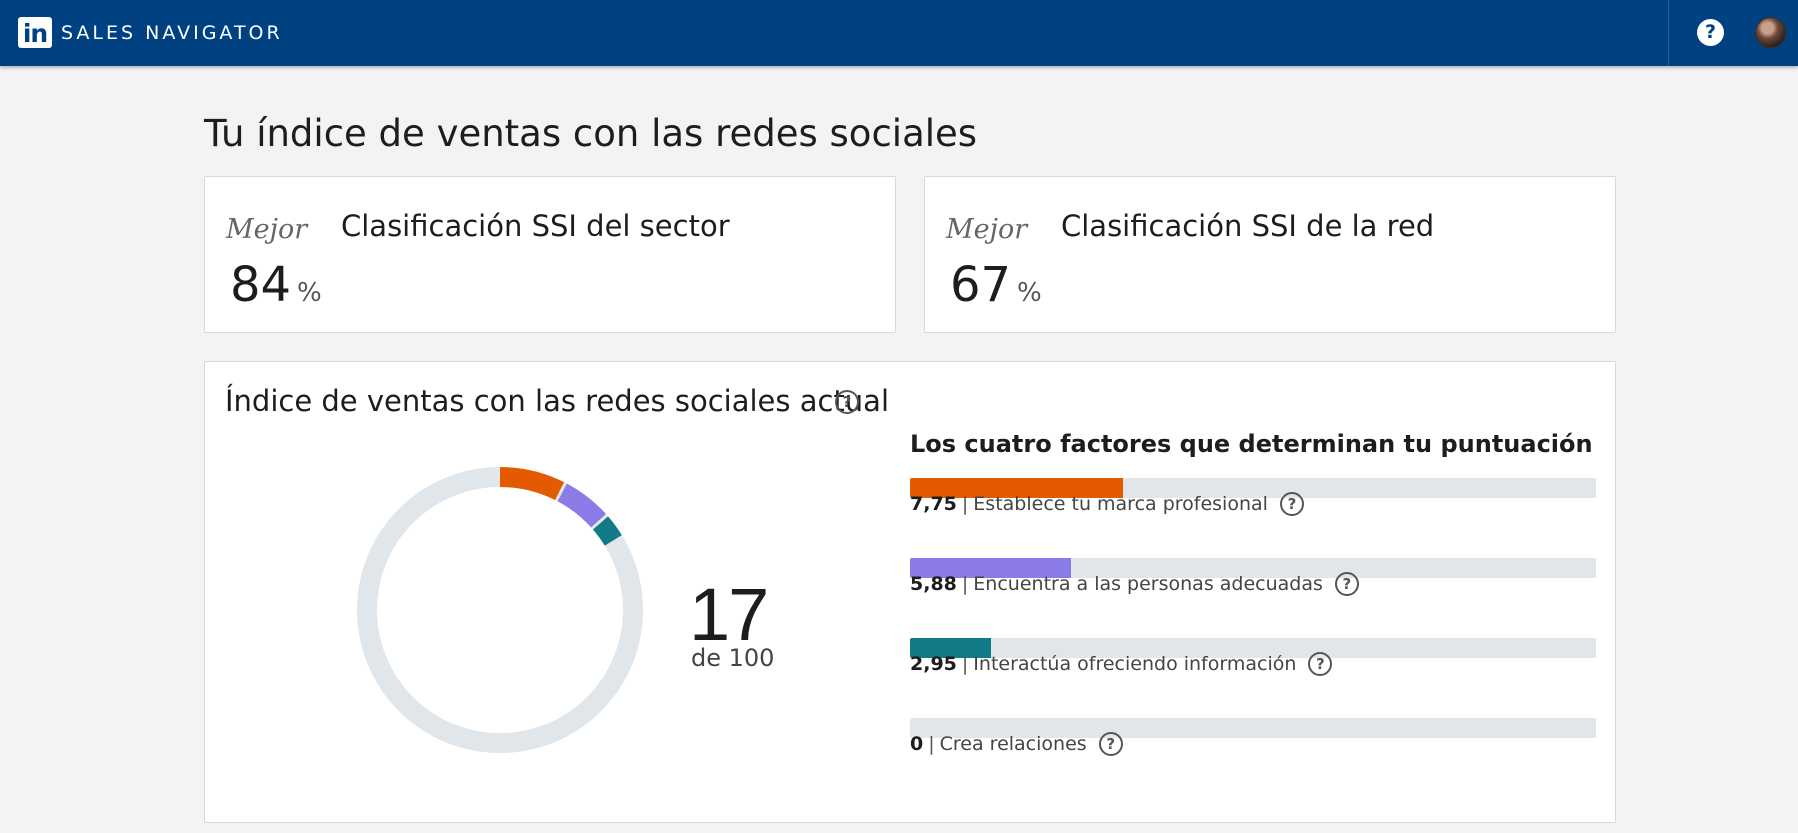 This screenshot has width=1798, height=833. I want to click on topbar-divider, so click(1668, 33).